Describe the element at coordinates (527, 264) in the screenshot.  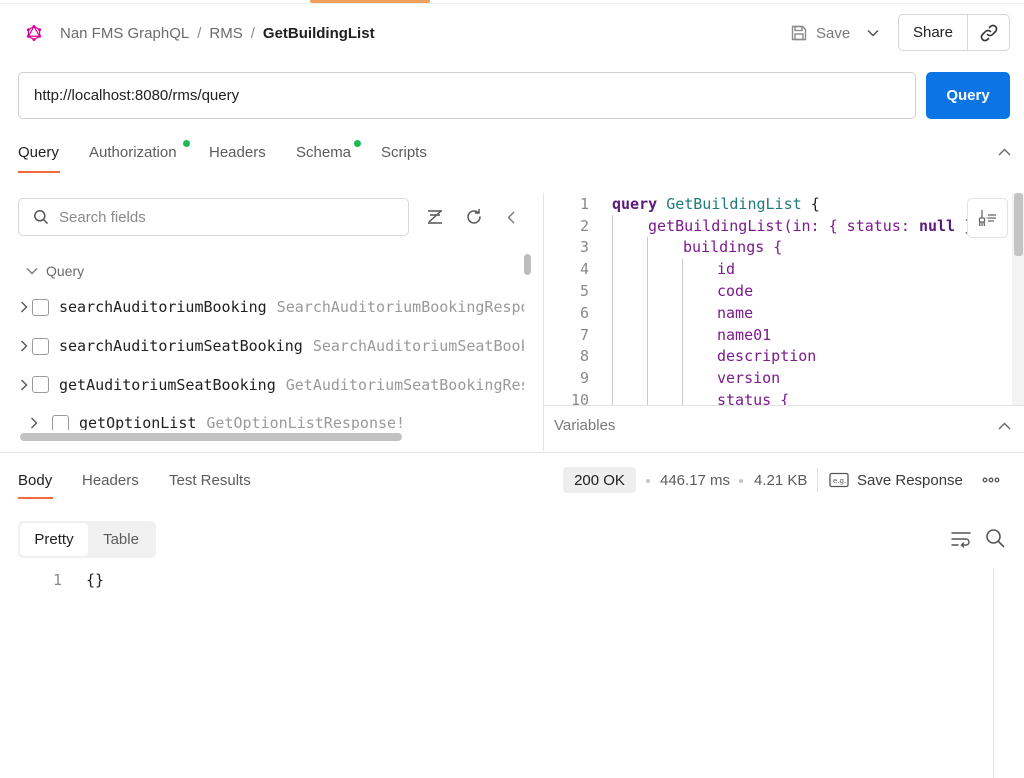
I see `explorer-vertical-scrollbar` at that location.